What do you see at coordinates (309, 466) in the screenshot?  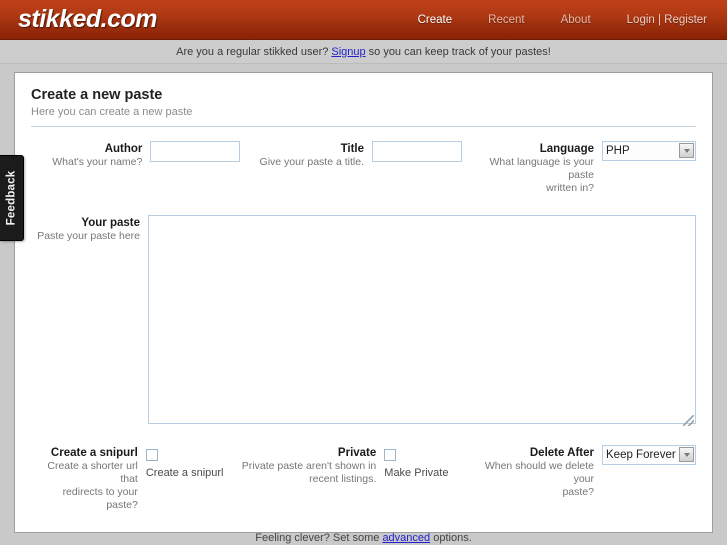 I see `private-hint-1: Private paste aren't shown in` at bounding box center [309, 466].